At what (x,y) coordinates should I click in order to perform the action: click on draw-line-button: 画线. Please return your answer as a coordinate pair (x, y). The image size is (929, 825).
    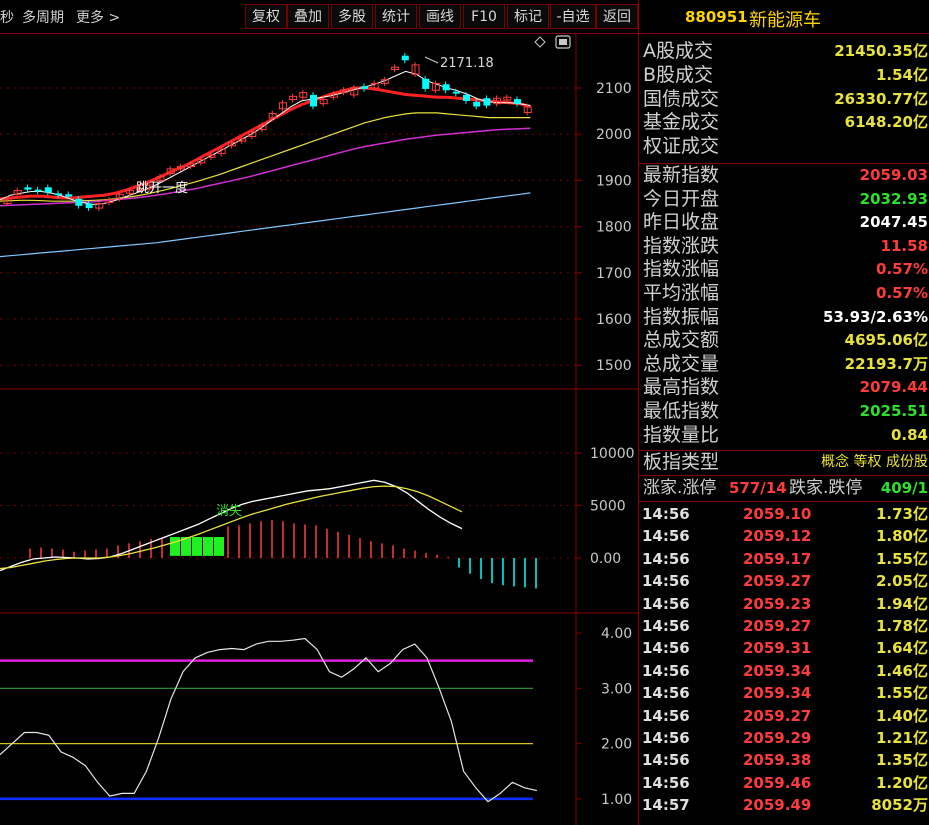
    Looking at the image, I should click on (440, 16).